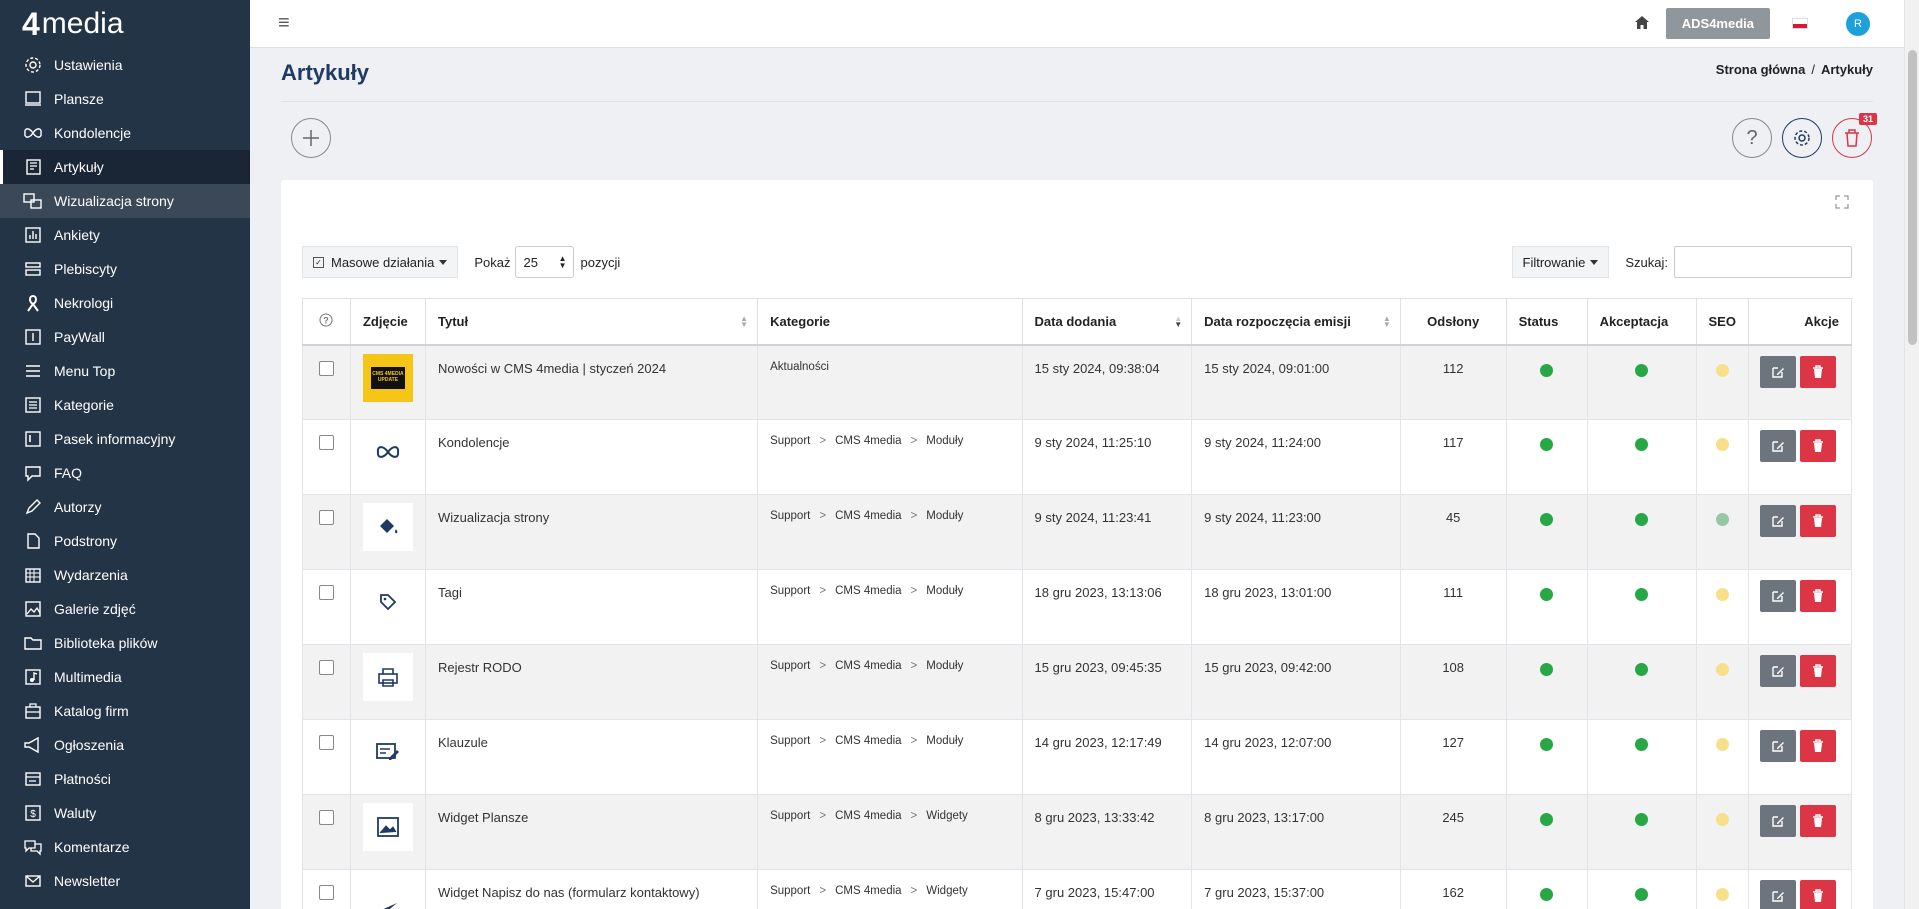  I want to click on title-cell: Kondolencje, so click(591, 457).